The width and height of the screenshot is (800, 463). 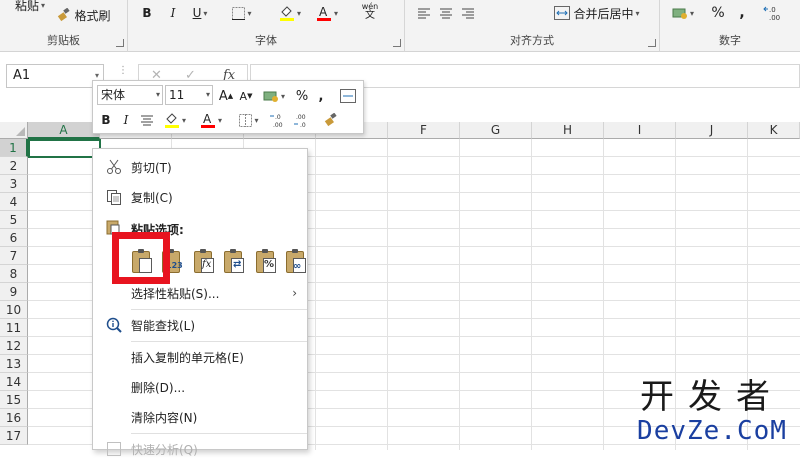 I want to click on paste-option-formulas-icon: fx, so click(x=204, y=263).